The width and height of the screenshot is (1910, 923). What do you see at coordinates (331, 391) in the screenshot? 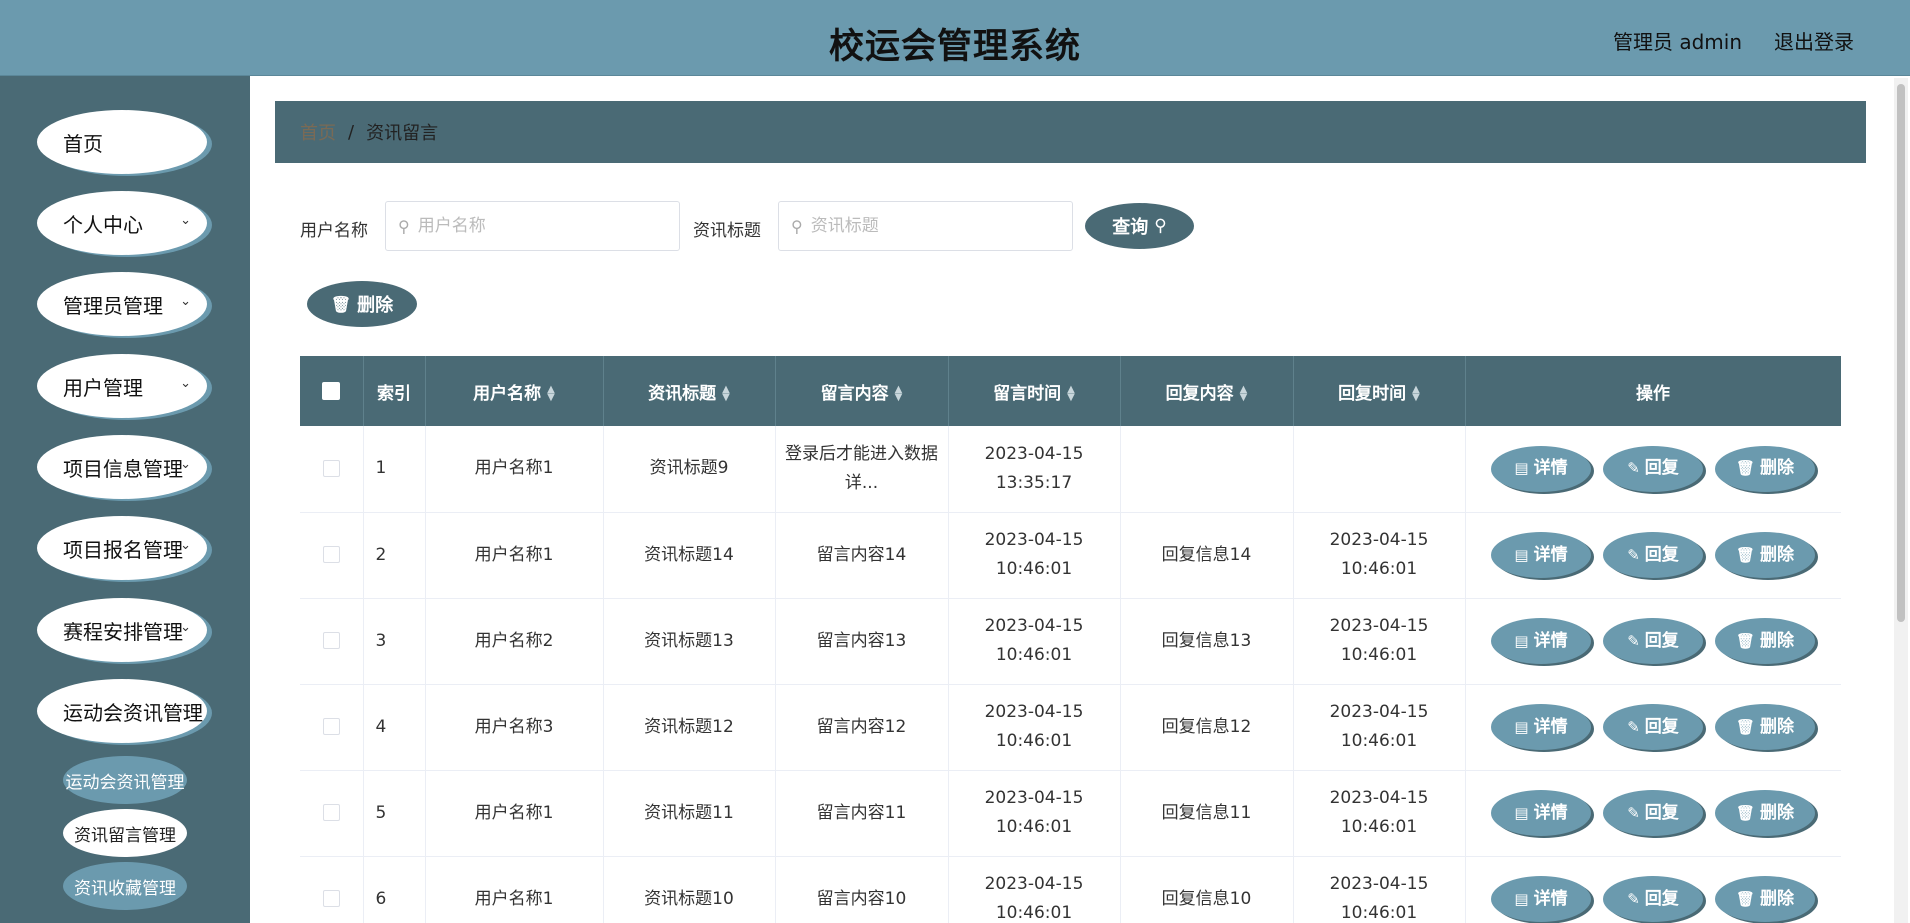
I see `select-all-checkbox` at bounding box center [331, 391].